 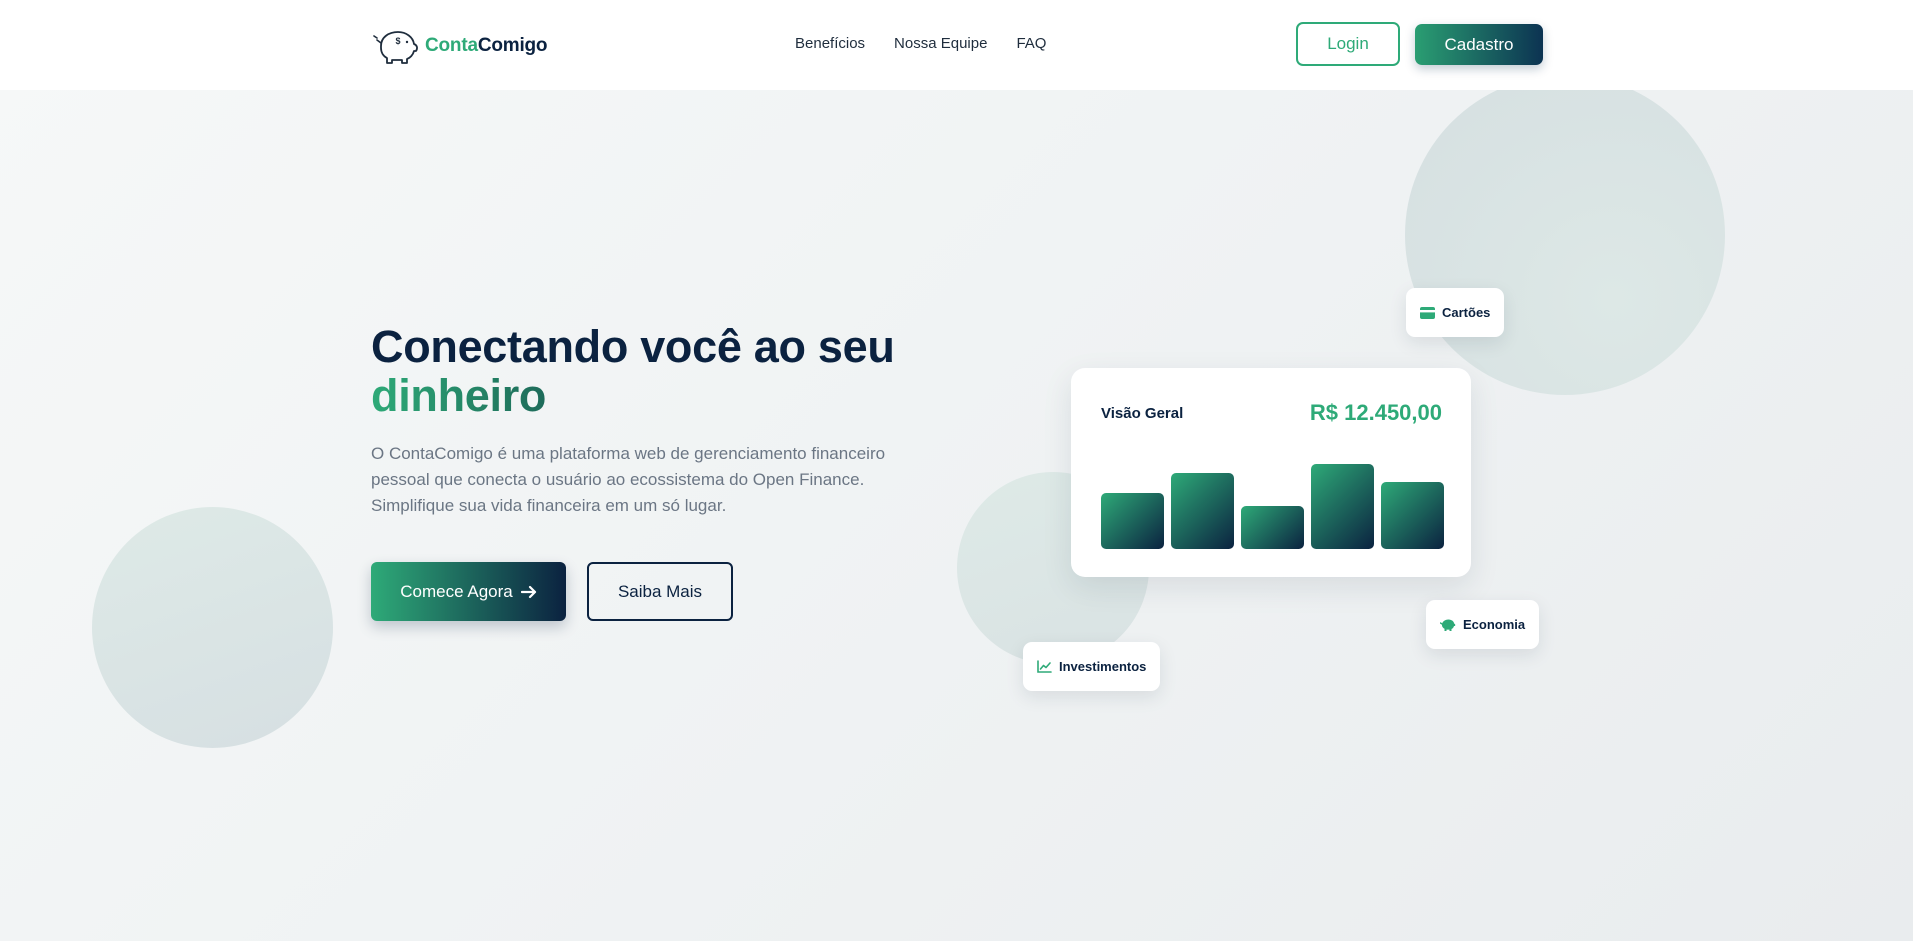 I want to click on brand-logo: $ ContaComigo, so click(x=459, y=46).